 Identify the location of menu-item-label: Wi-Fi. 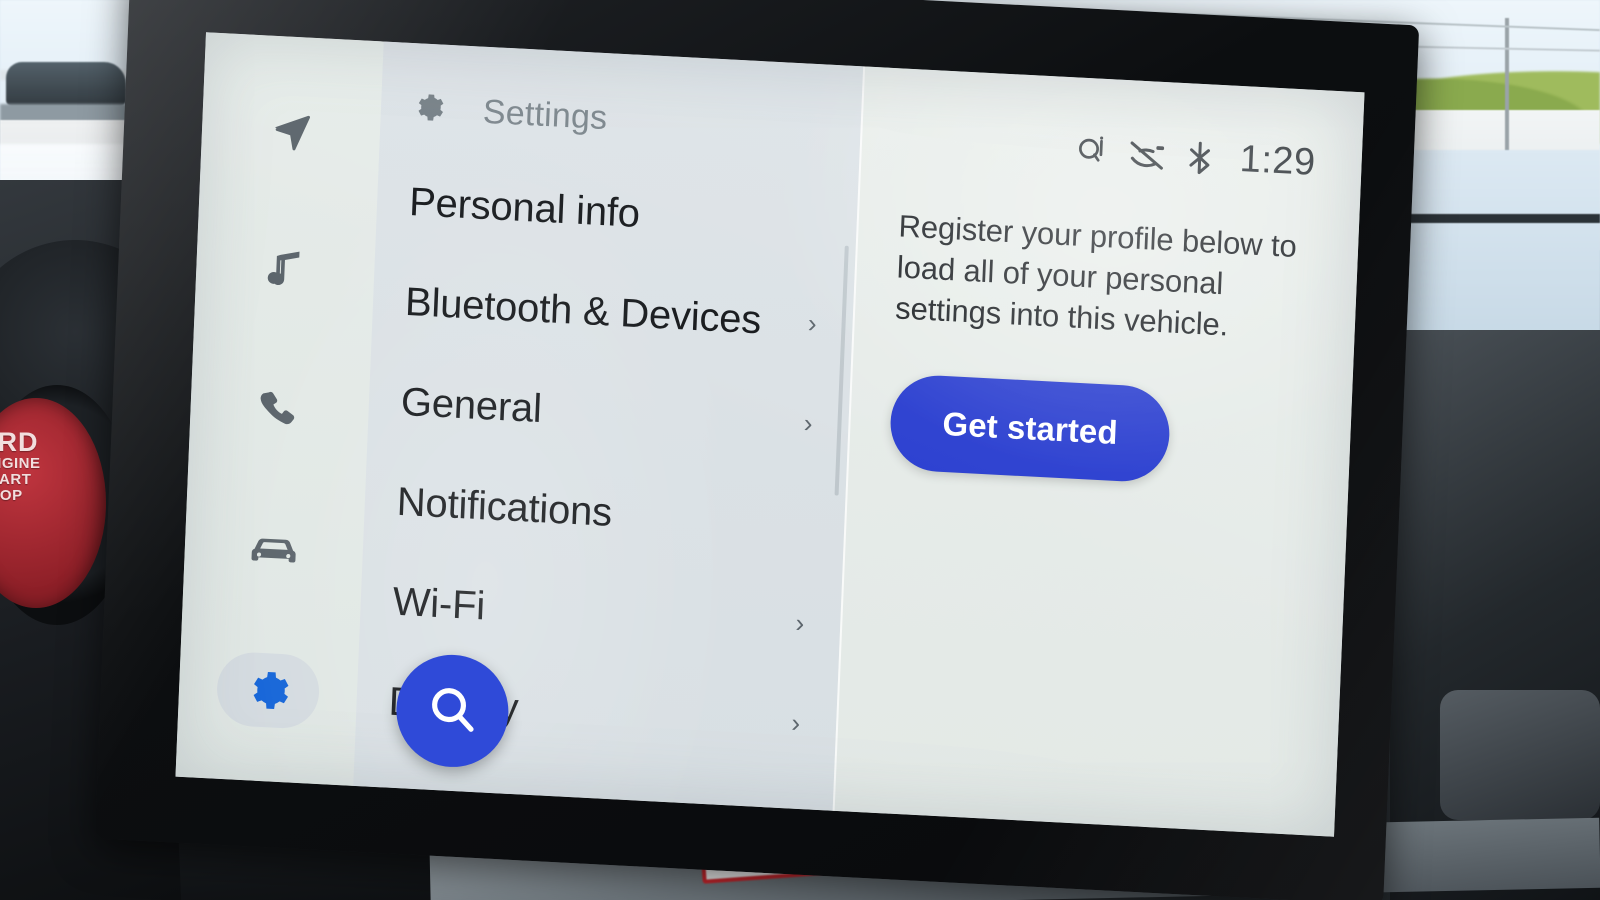
(438, 603).